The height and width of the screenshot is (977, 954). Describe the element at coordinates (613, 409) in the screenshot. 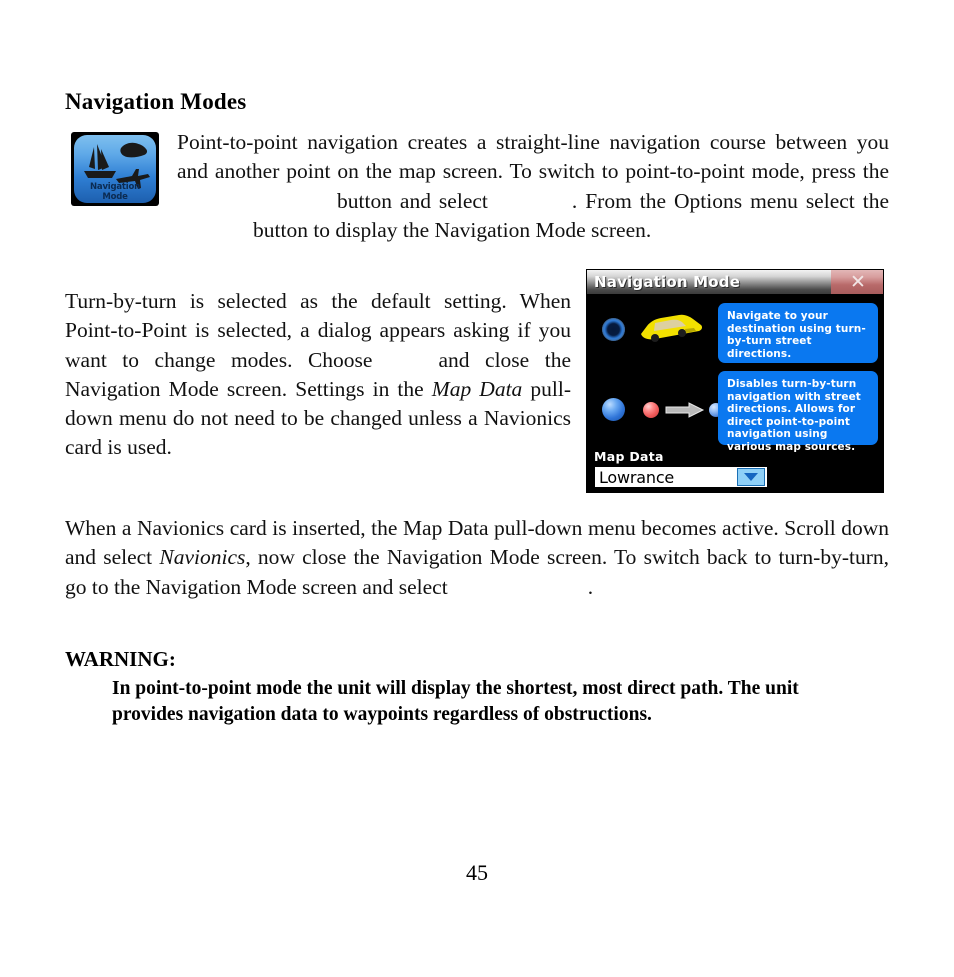

I see `radio-point-to-point-unselected` at that location.